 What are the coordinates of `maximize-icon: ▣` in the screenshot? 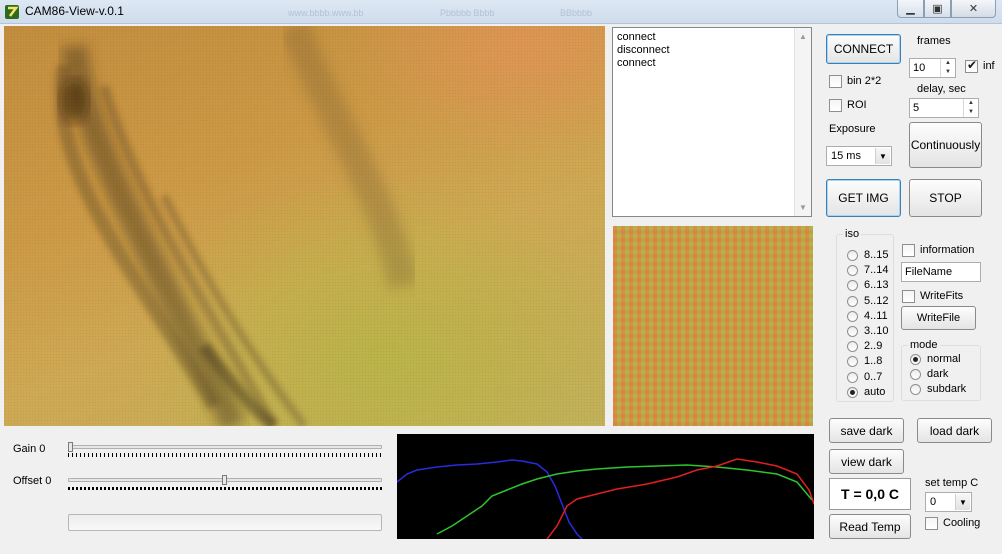 It's located at (937, 9).